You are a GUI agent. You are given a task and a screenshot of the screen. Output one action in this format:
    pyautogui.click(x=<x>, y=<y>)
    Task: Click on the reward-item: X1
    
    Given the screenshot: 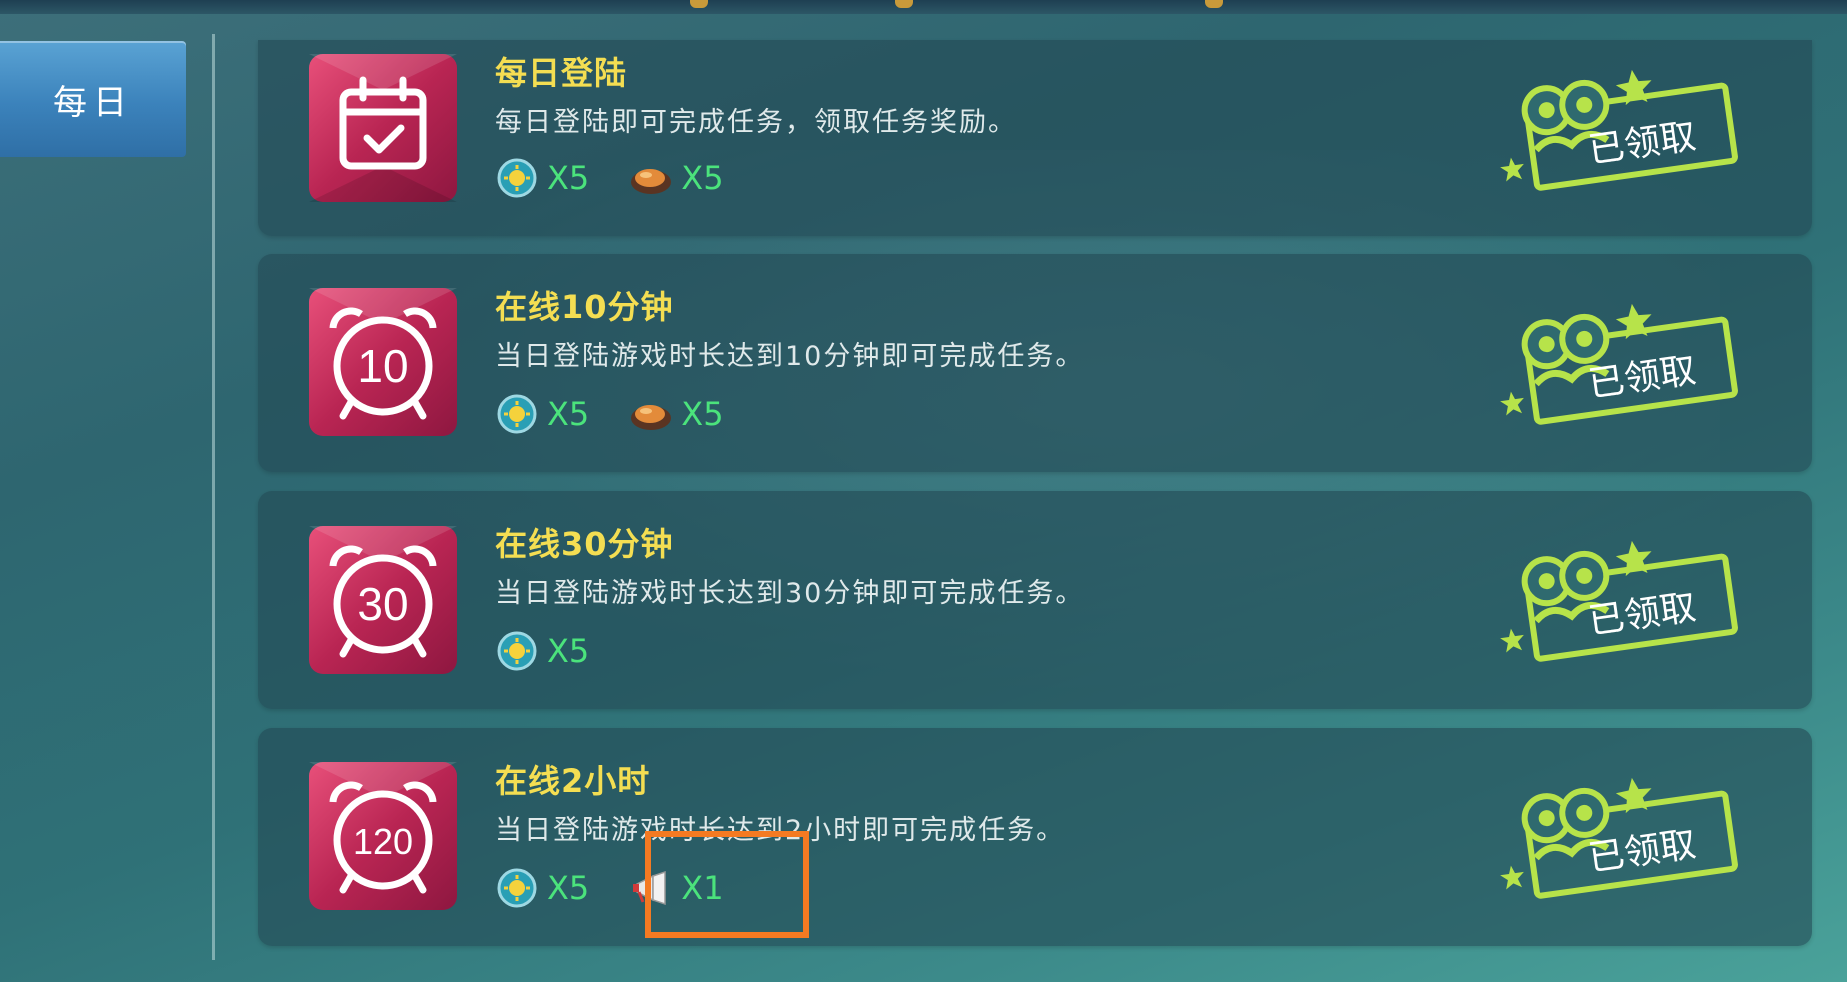 What is the action you would take?
    pyautogui.click(x=676, y=888)
    